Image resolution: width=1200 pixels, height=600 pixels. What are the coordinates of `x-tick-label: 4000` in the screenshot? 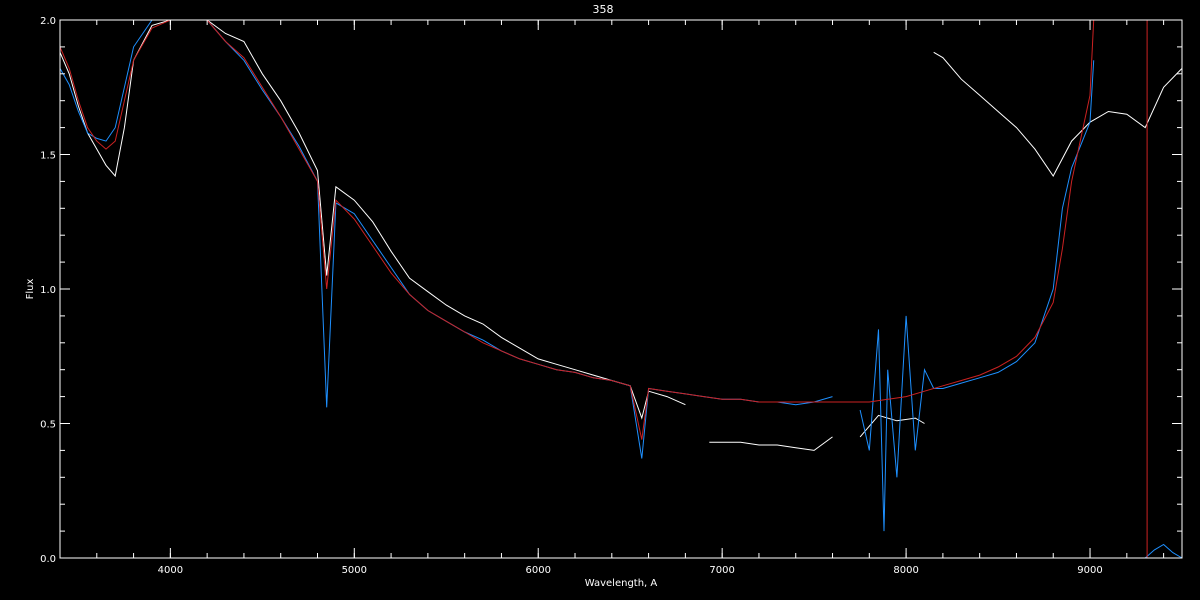 It's located at (170, 570).